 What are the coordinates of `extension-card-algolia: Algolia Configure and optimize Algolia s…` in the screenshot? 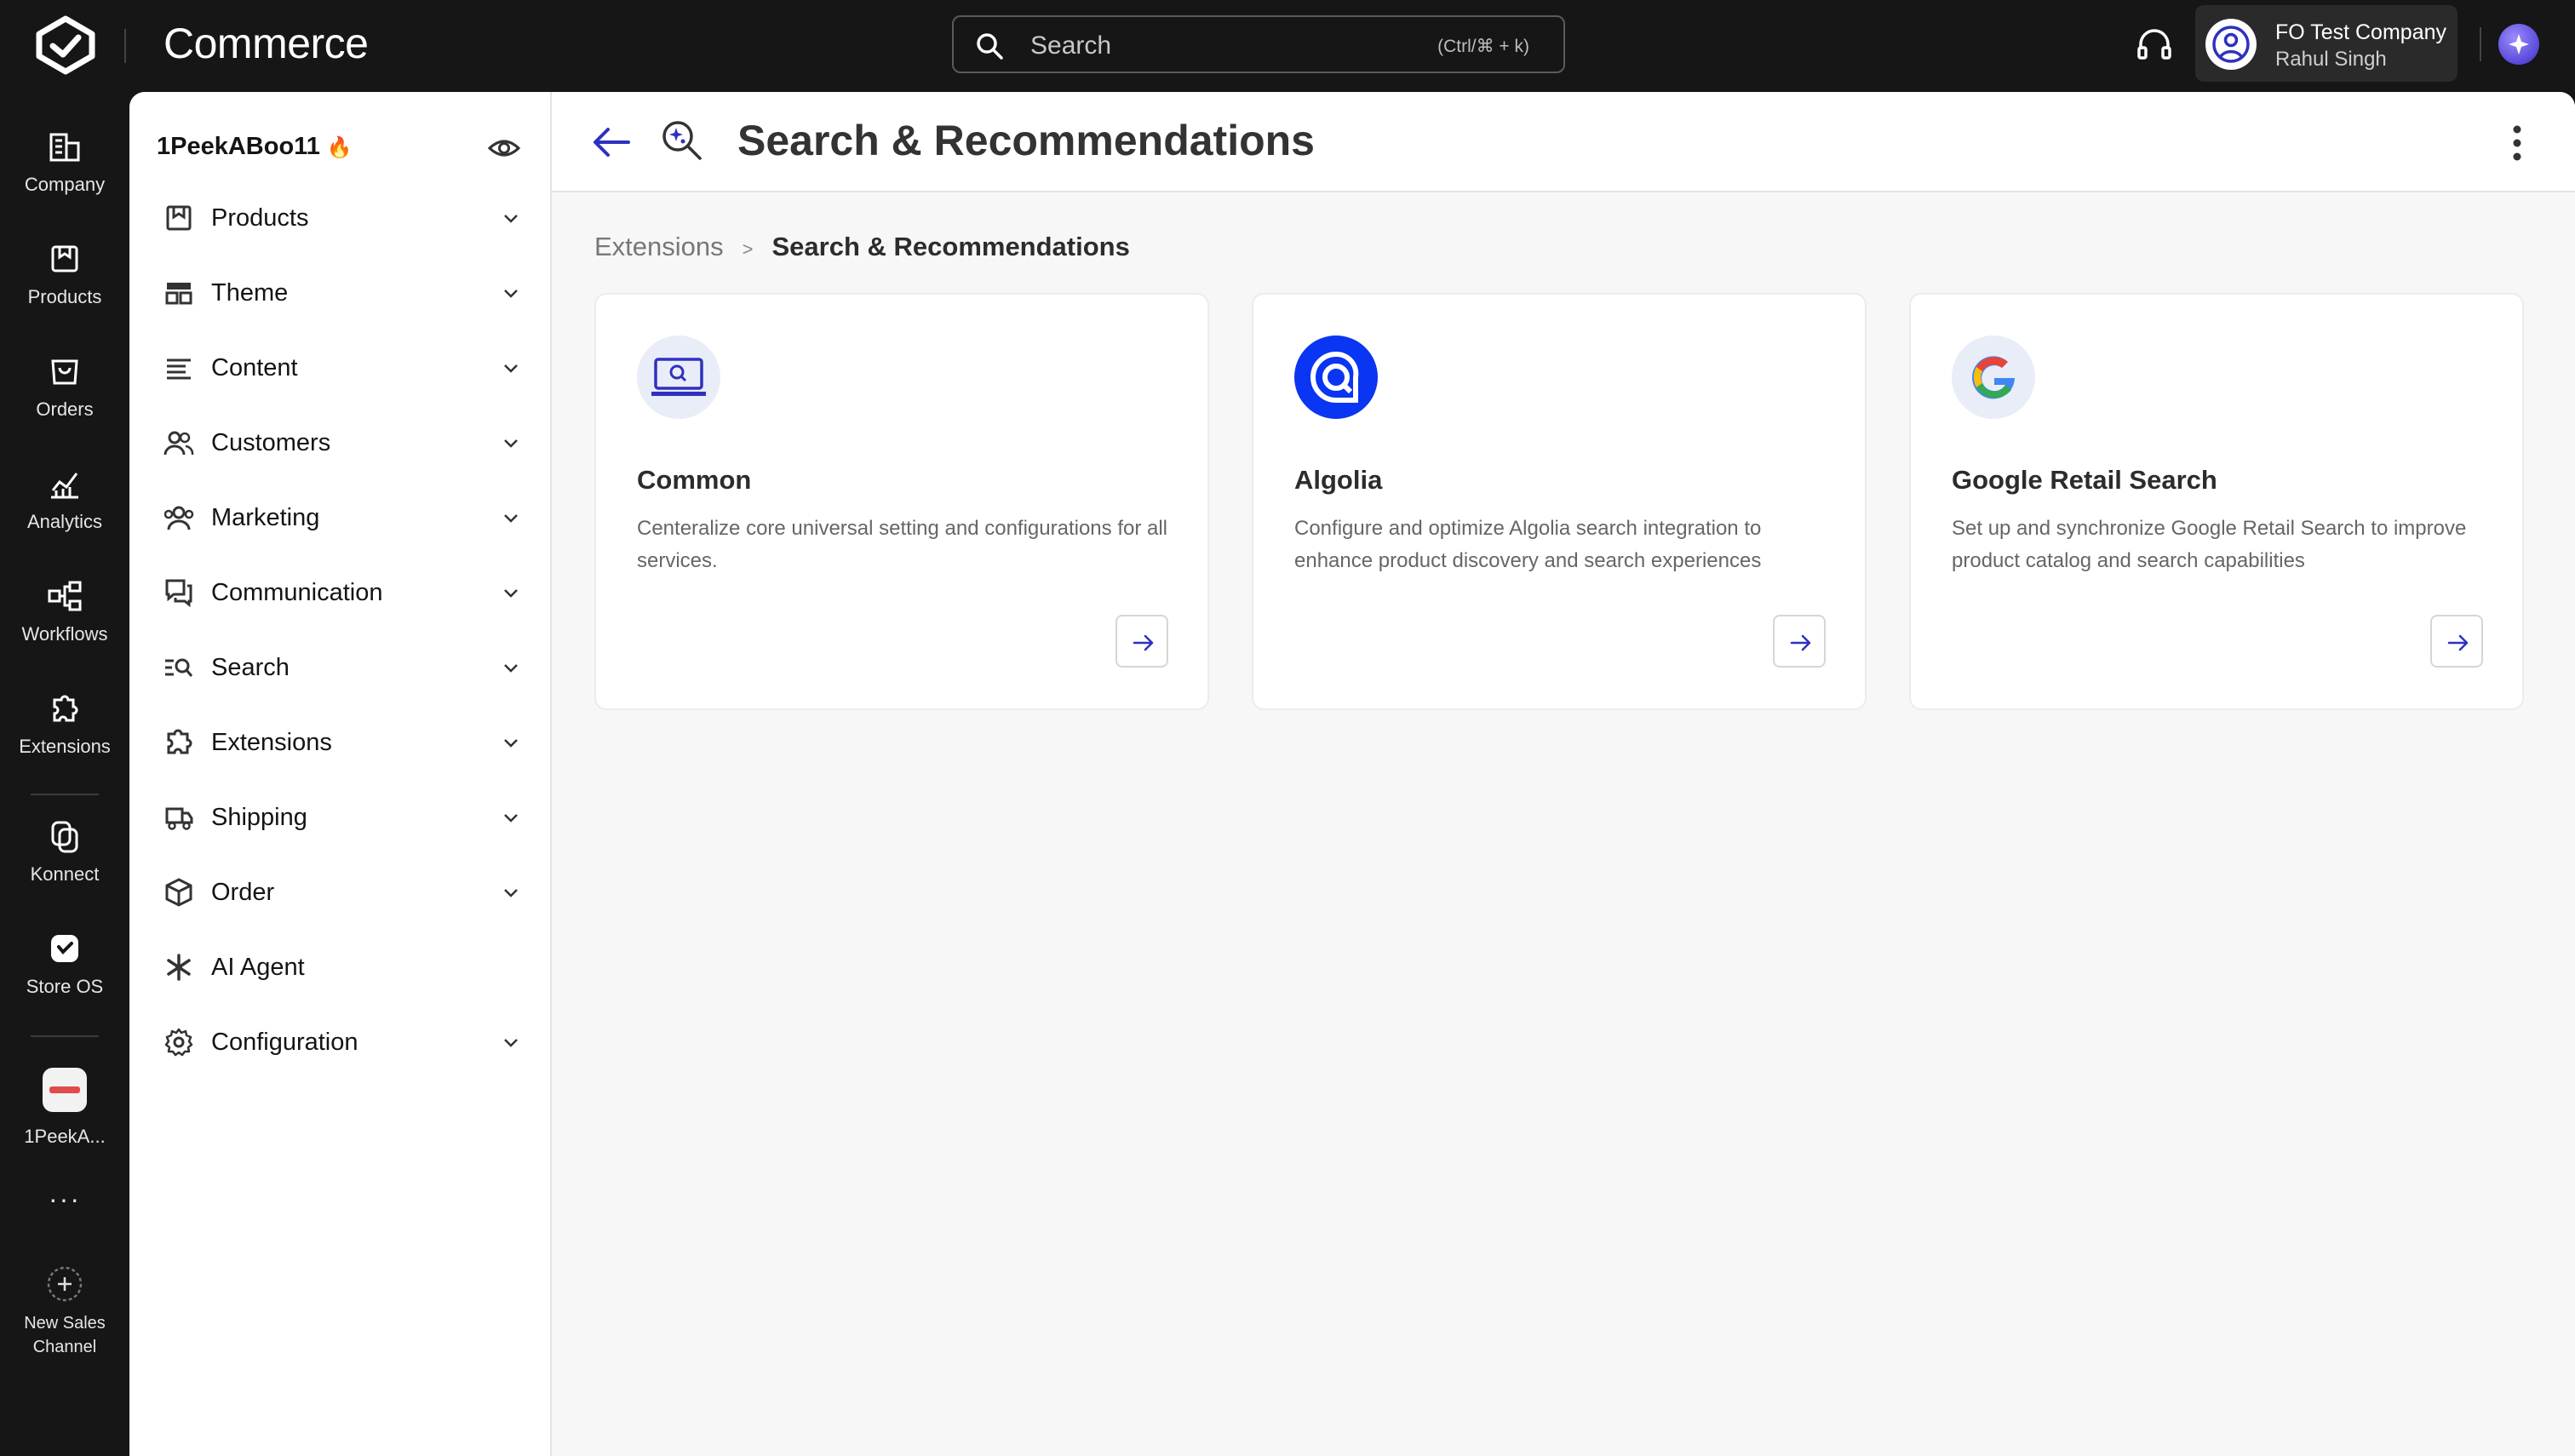 It's located at (1559, 502).